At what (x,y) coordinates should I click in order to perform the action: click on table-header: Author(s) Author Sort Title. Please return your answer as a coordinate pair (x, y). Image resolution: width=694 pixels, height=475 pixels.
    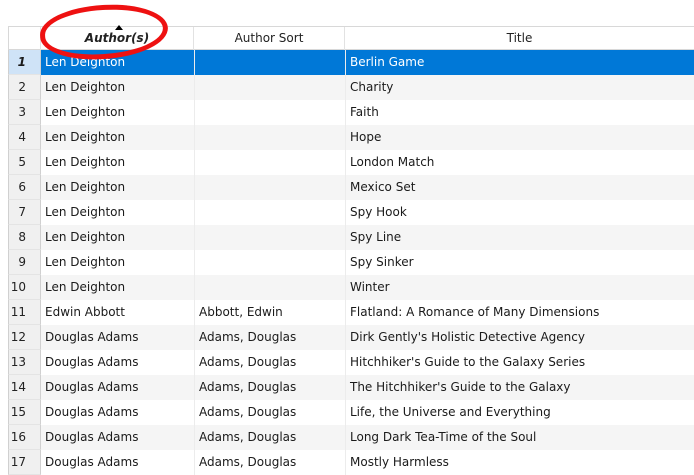
    Looking at the image, I should click on (351, 37).